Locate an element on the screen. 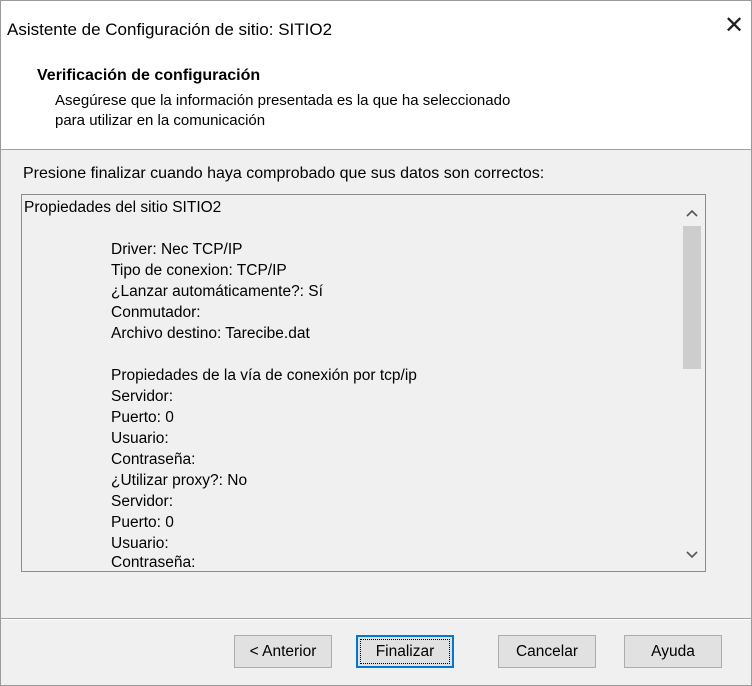 This screenshot has width=752, height=686. summary-line: Conmutador: is located at coordinates (156, 312).